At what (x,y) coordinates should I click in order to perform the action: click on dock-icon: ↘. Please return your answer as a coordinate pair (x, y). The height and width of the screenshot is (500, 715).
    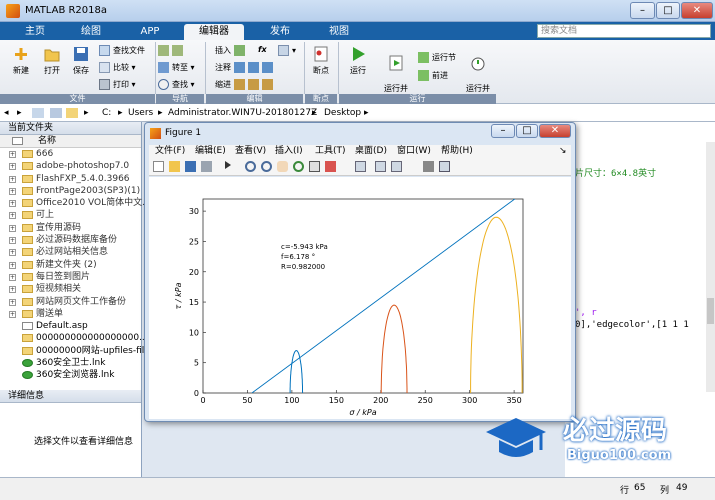
    Looking at the image, I should click on (563, 151).